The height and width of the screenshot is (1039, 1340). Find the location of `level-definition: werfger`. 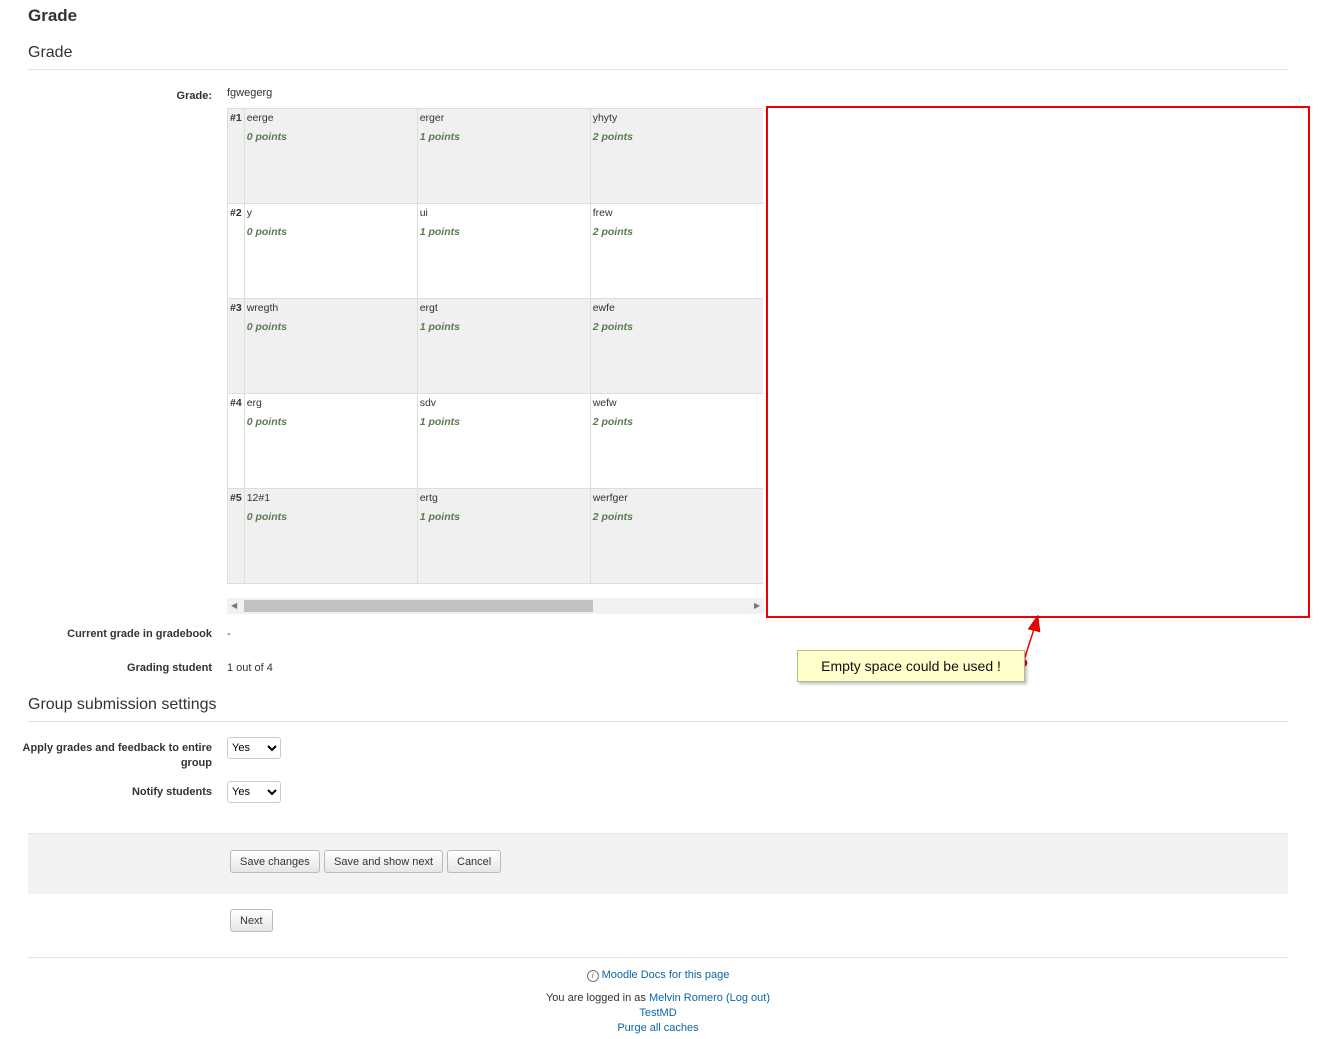

level-definition: werfger is located at coordinates (610, 498).